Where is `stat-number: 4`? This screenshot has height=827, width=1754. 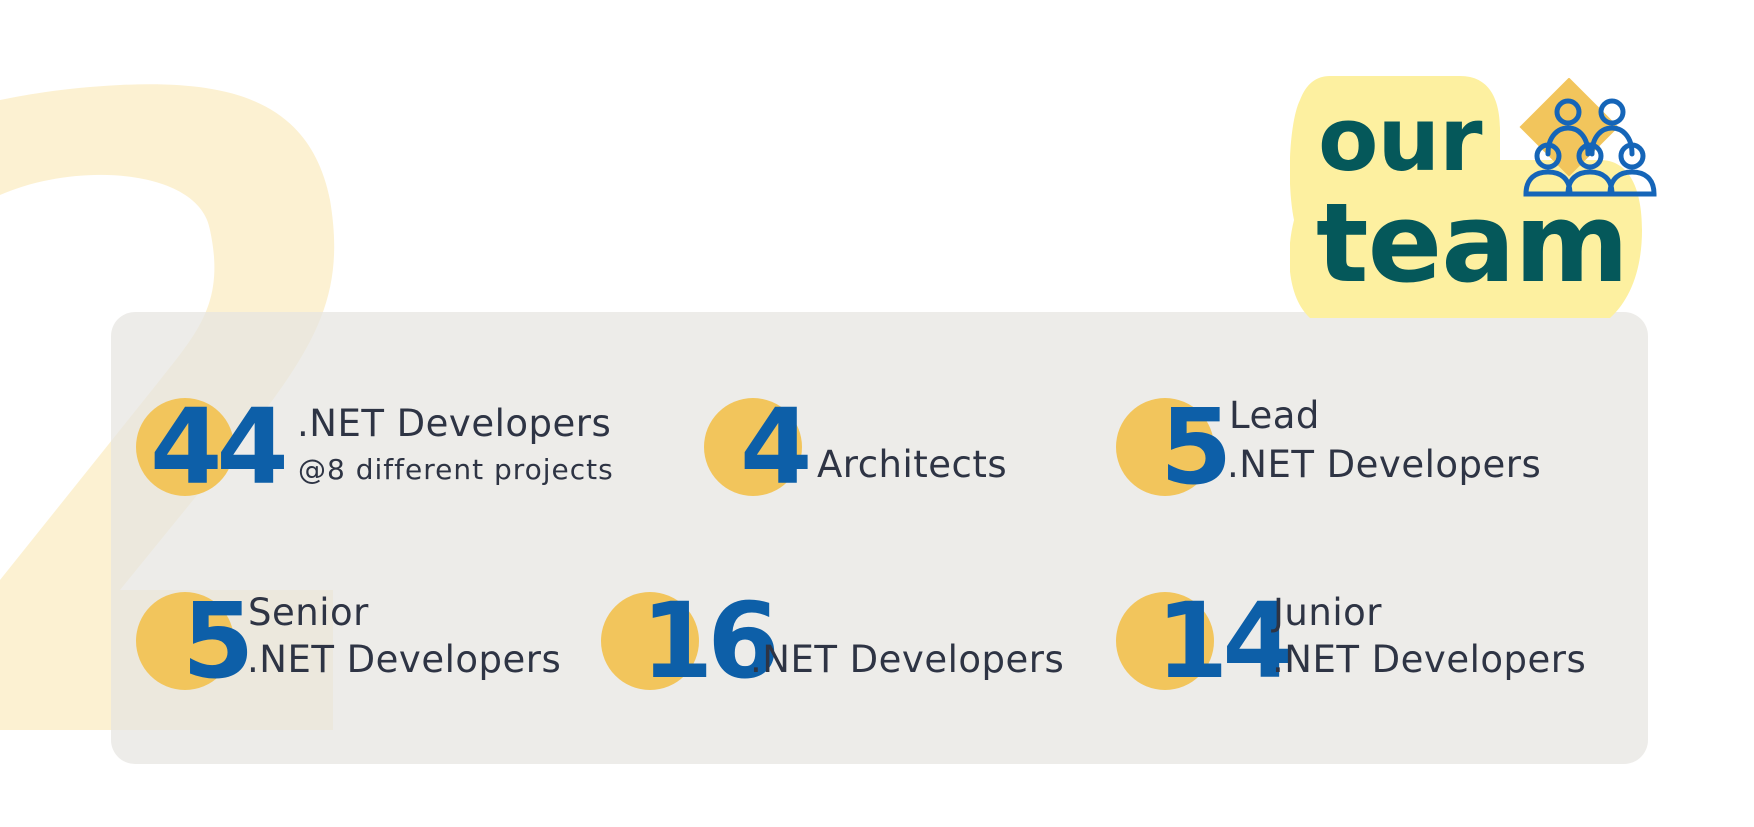
stat-number: 4 is located at coordinates (776, 447).